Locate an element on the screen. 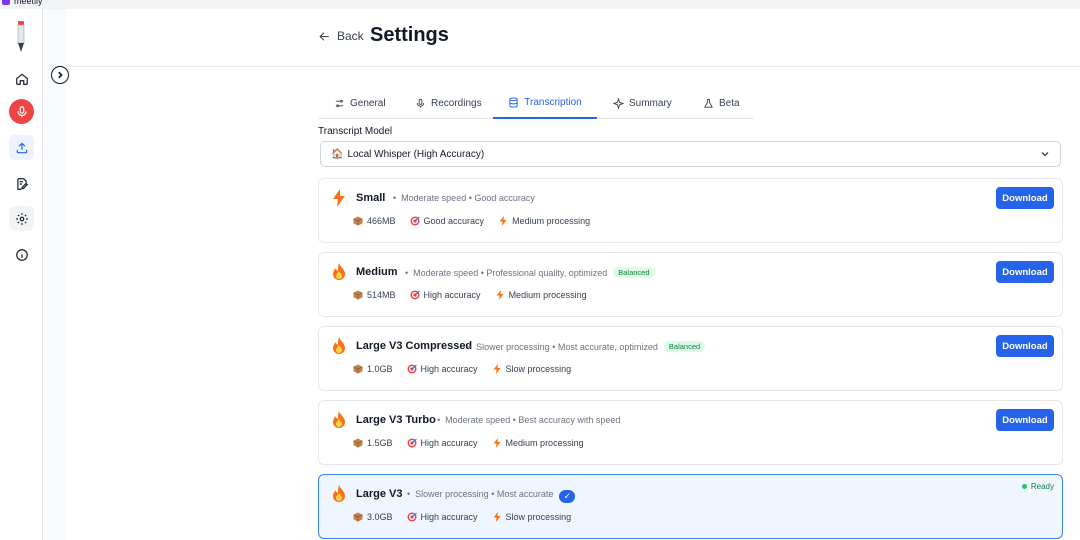  sidebar-item-info is located at coordinates (21, 254).